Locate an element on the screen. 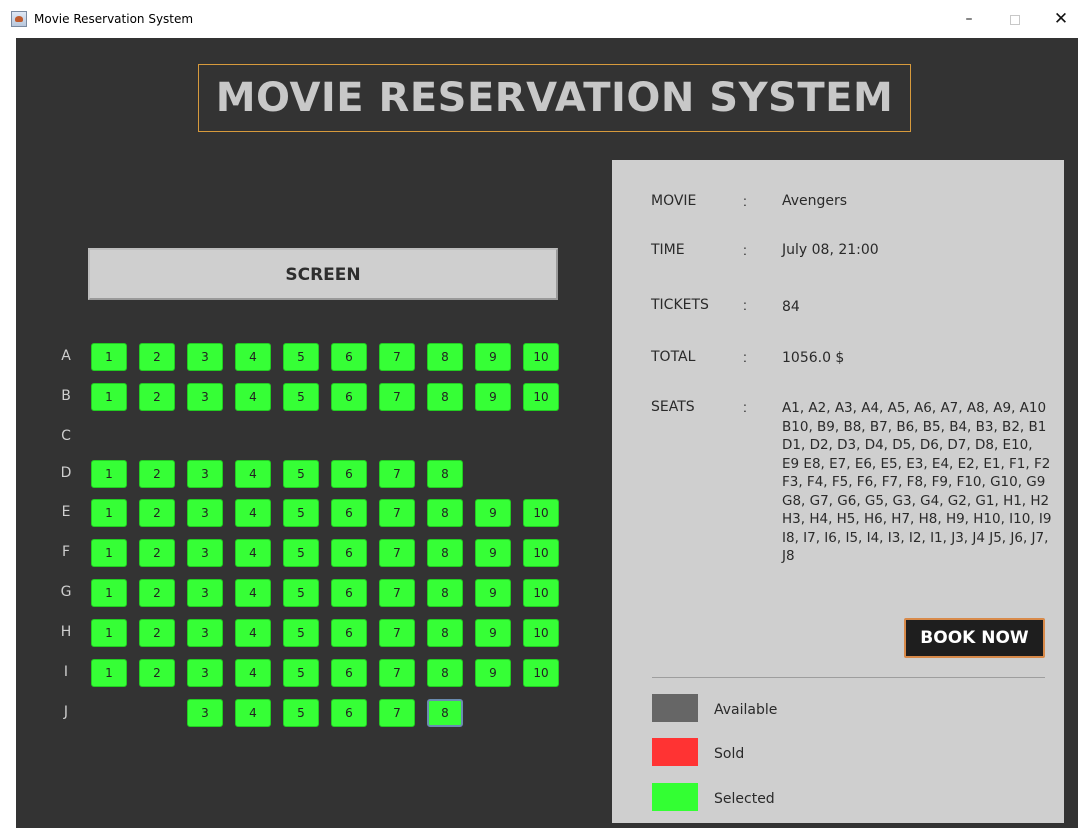 This screenshot has width=1078, height=828. seat-d1: 1 is located at coordinates (109, 474).